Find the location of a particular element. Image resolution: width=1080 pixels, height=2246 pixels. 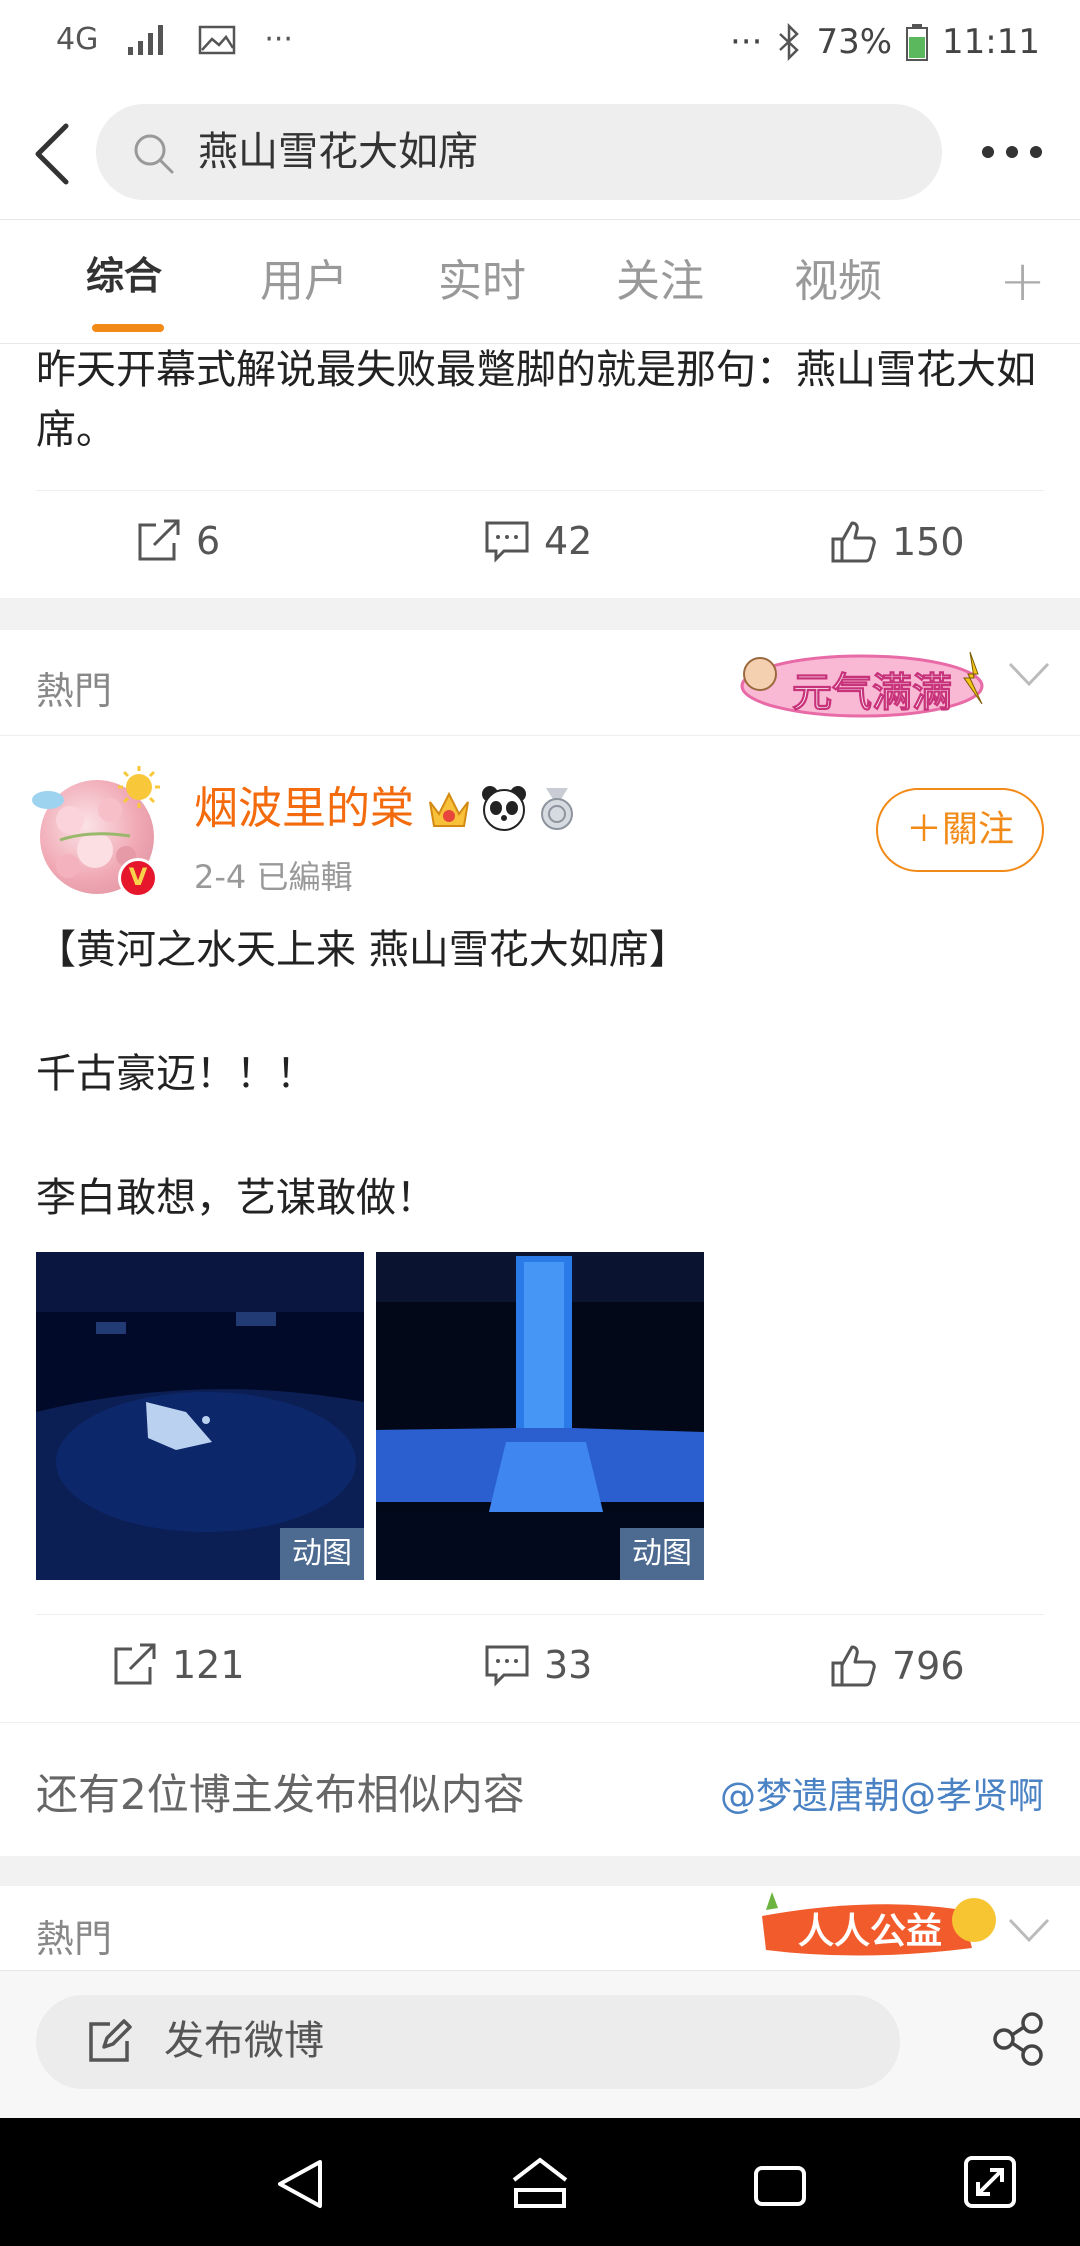

battery-percent: 73% is located at coordinates (854, 42).